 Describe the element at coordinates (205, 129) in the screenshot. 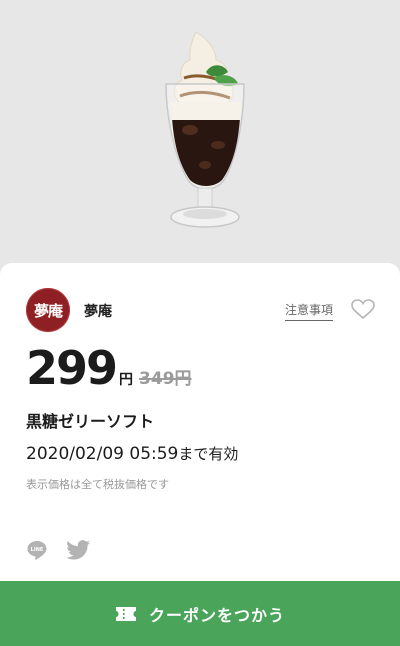

I see `parfait-illustration` at that location.